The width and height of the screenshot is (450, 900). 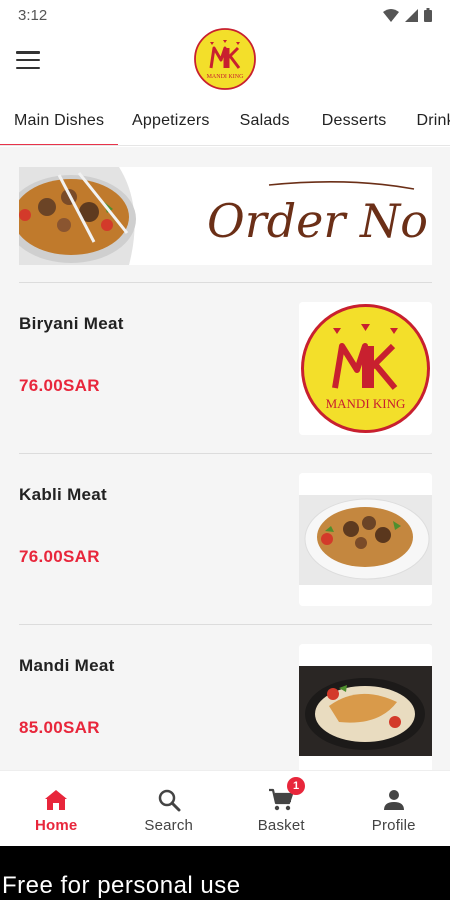 I want to click on item-image-mandi-king-logo: MANDI KING, so click(x=365, y=368).